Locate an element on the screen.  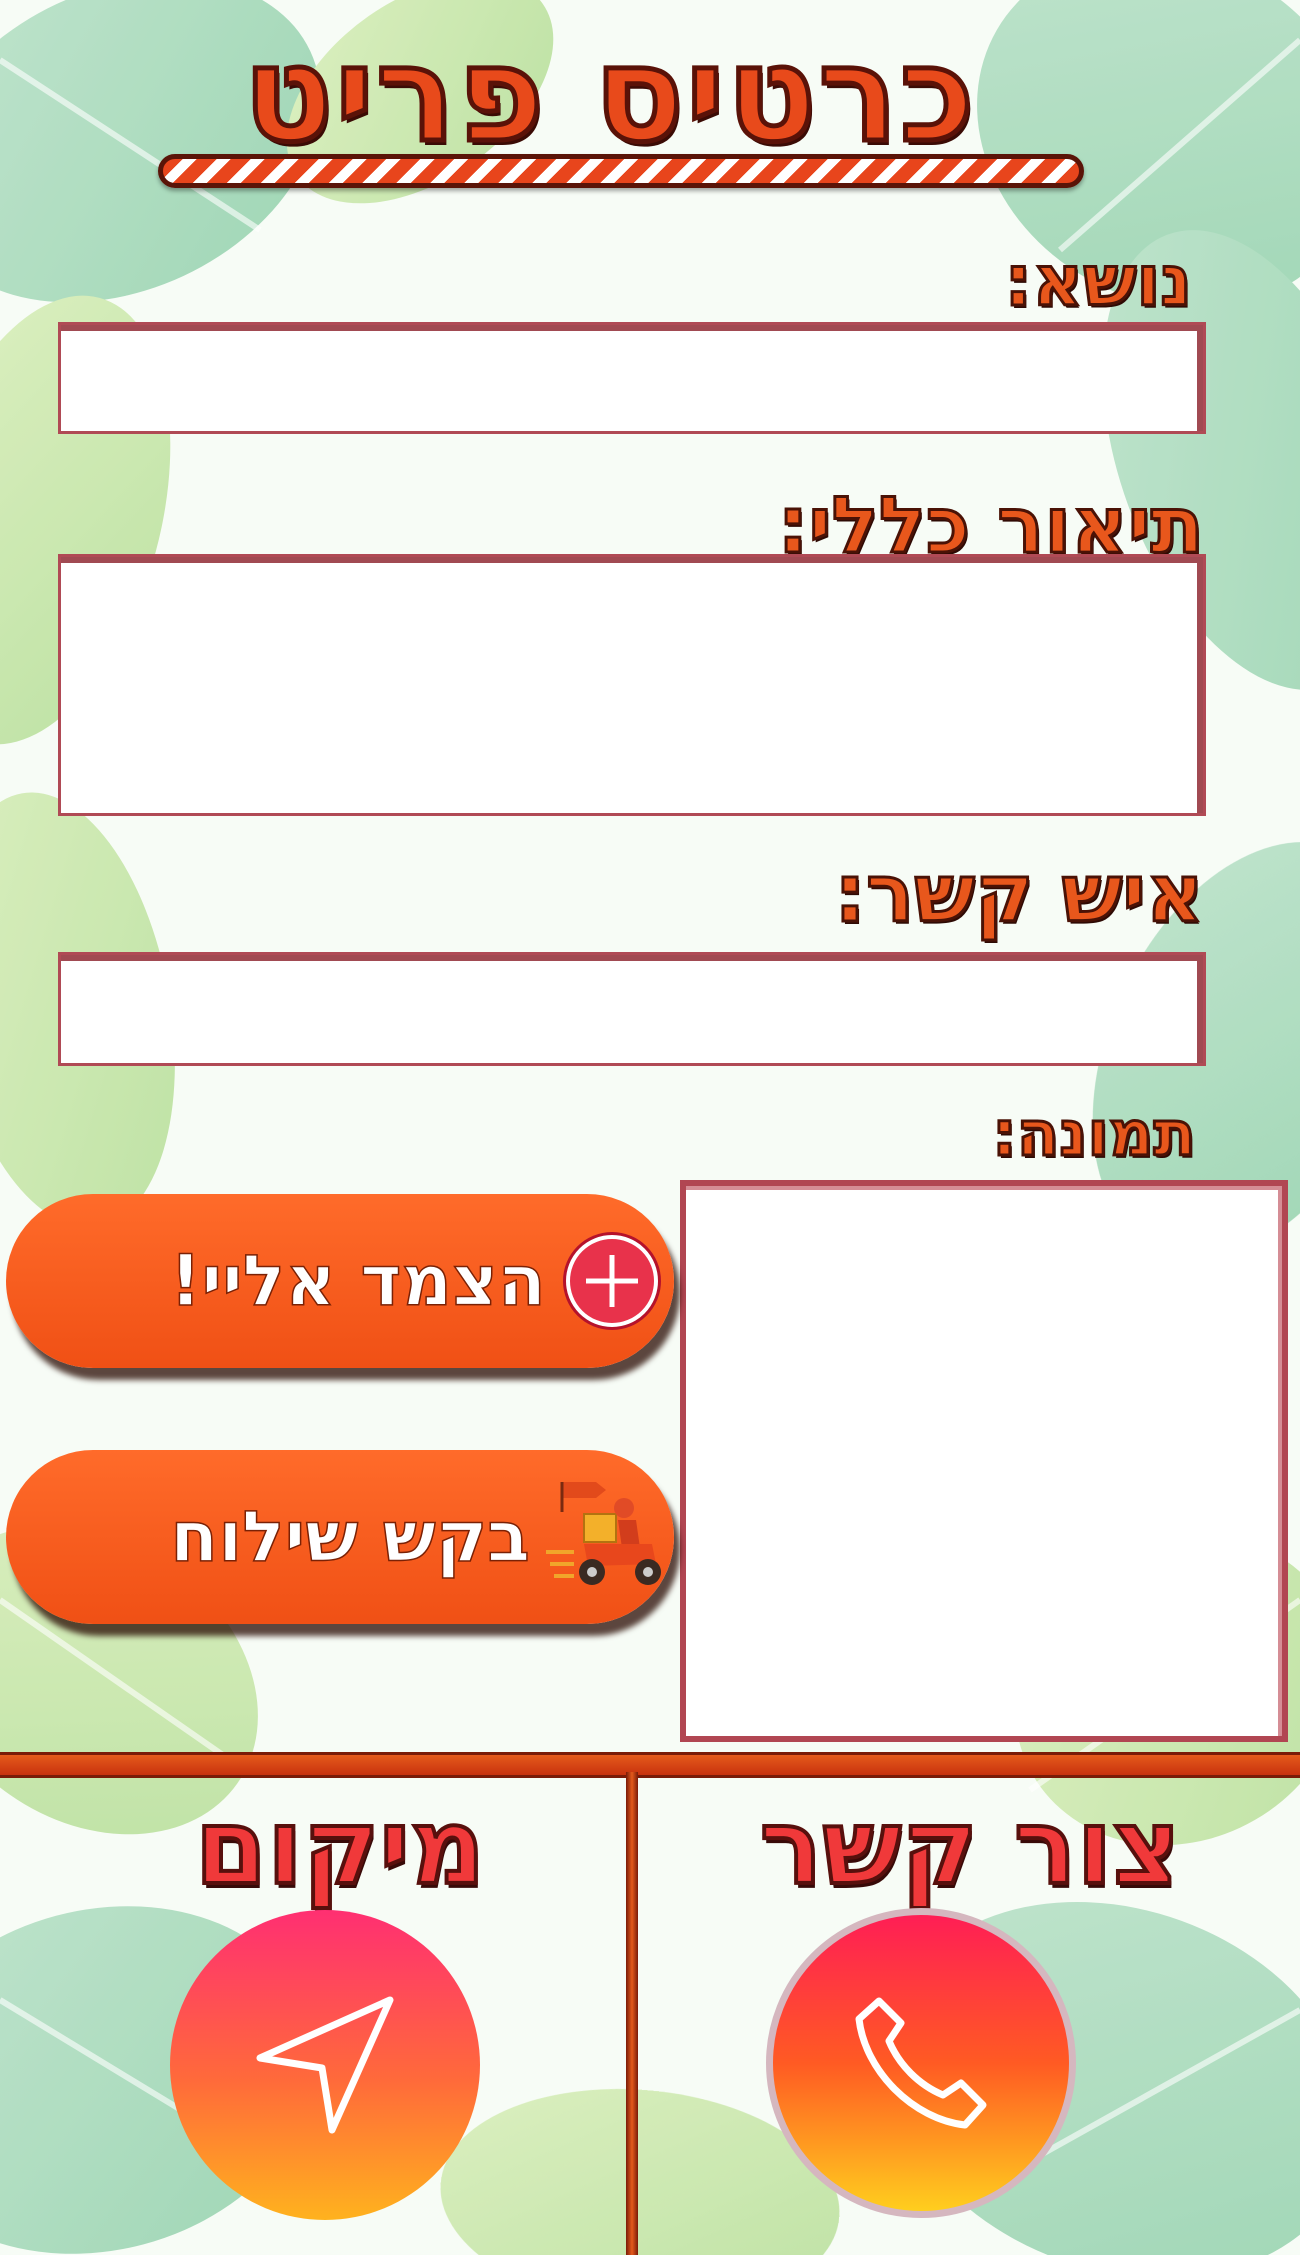
location-title: מיקום is located at coordinates (340, 1847).